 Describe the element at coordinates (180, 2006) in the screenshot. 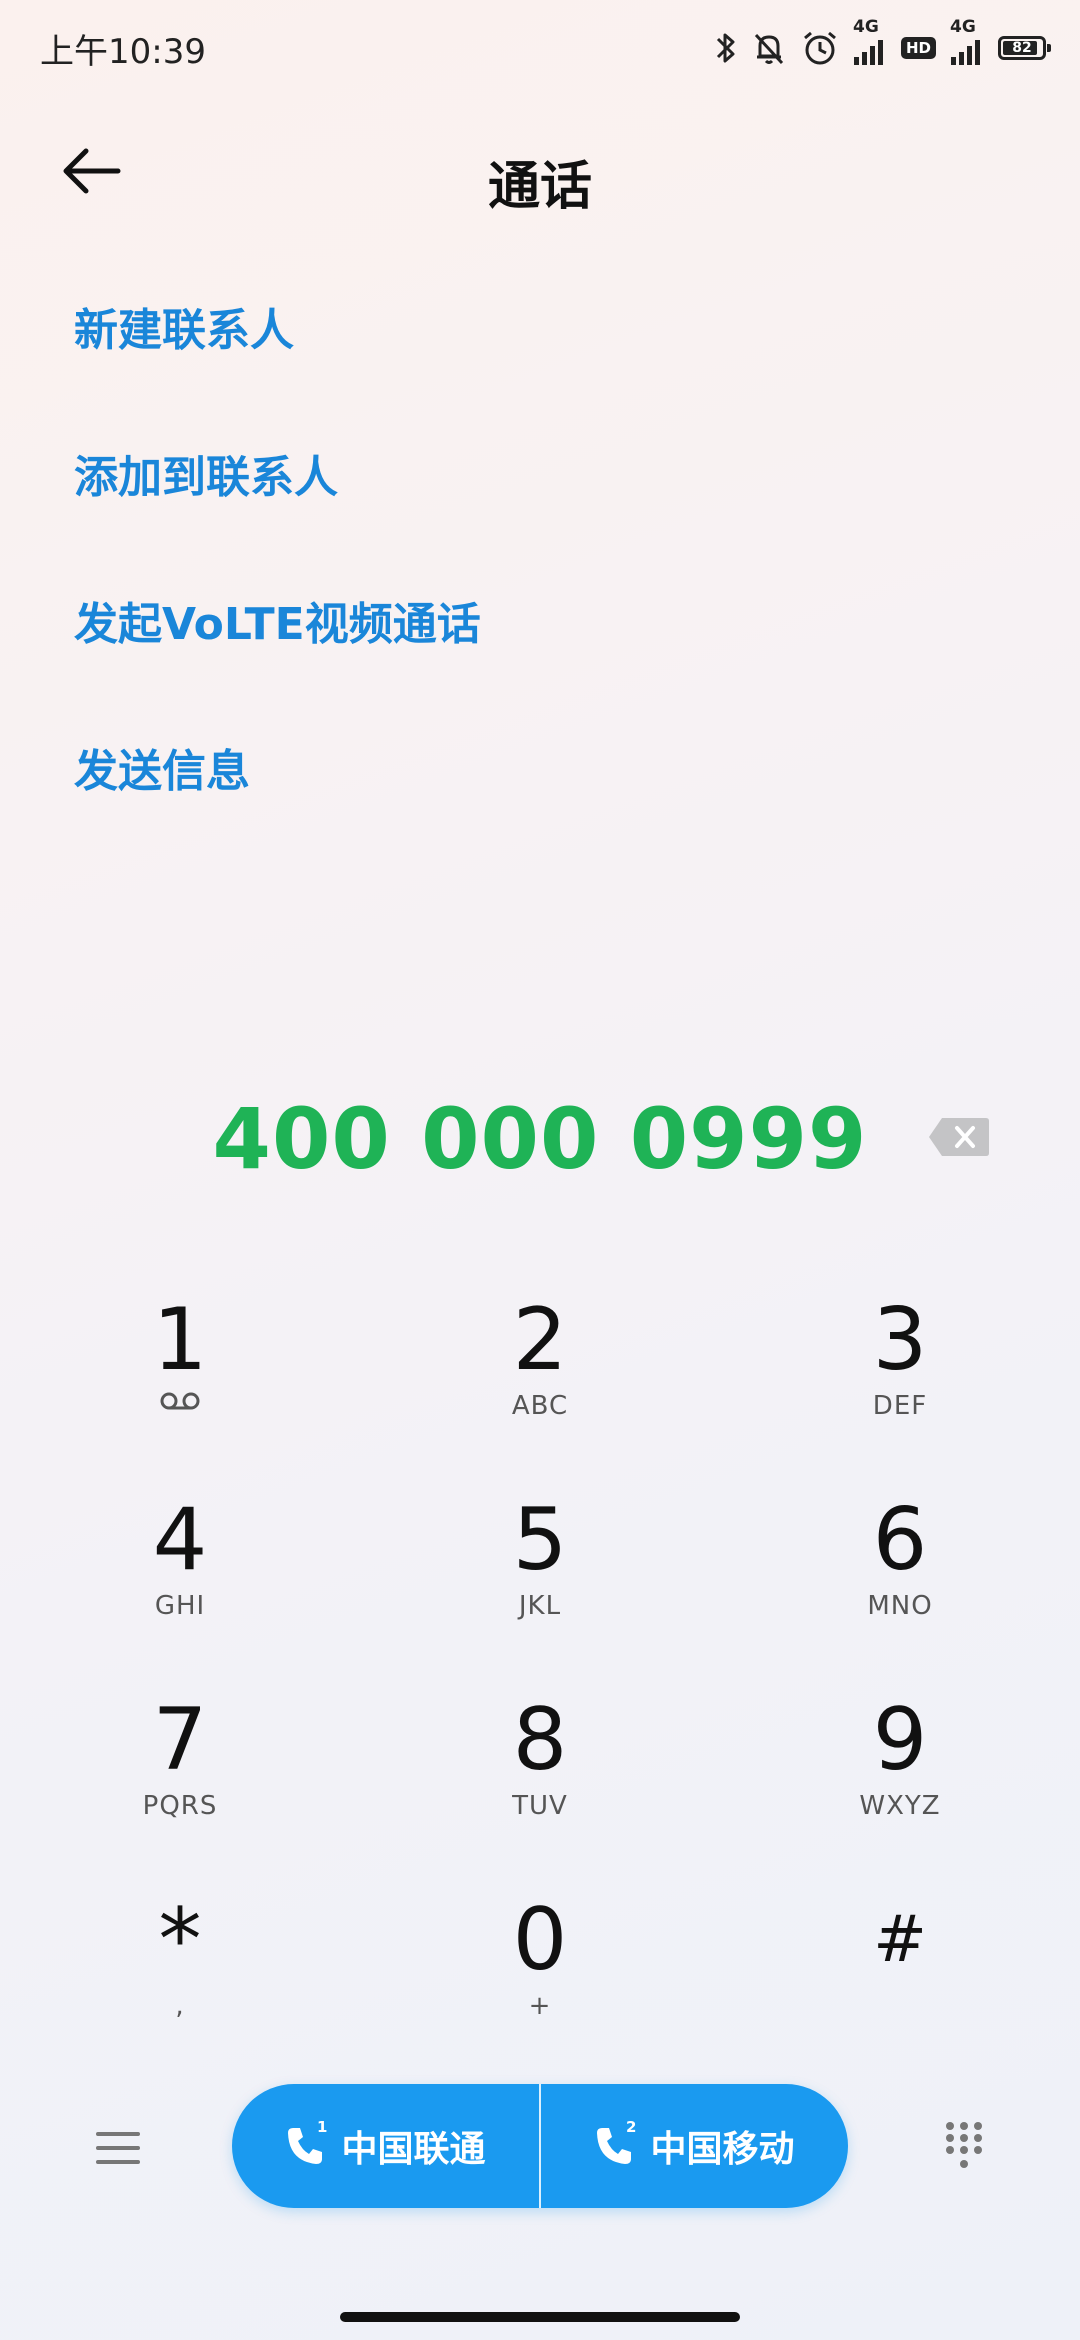

I see `key-letters: ,` at that location.